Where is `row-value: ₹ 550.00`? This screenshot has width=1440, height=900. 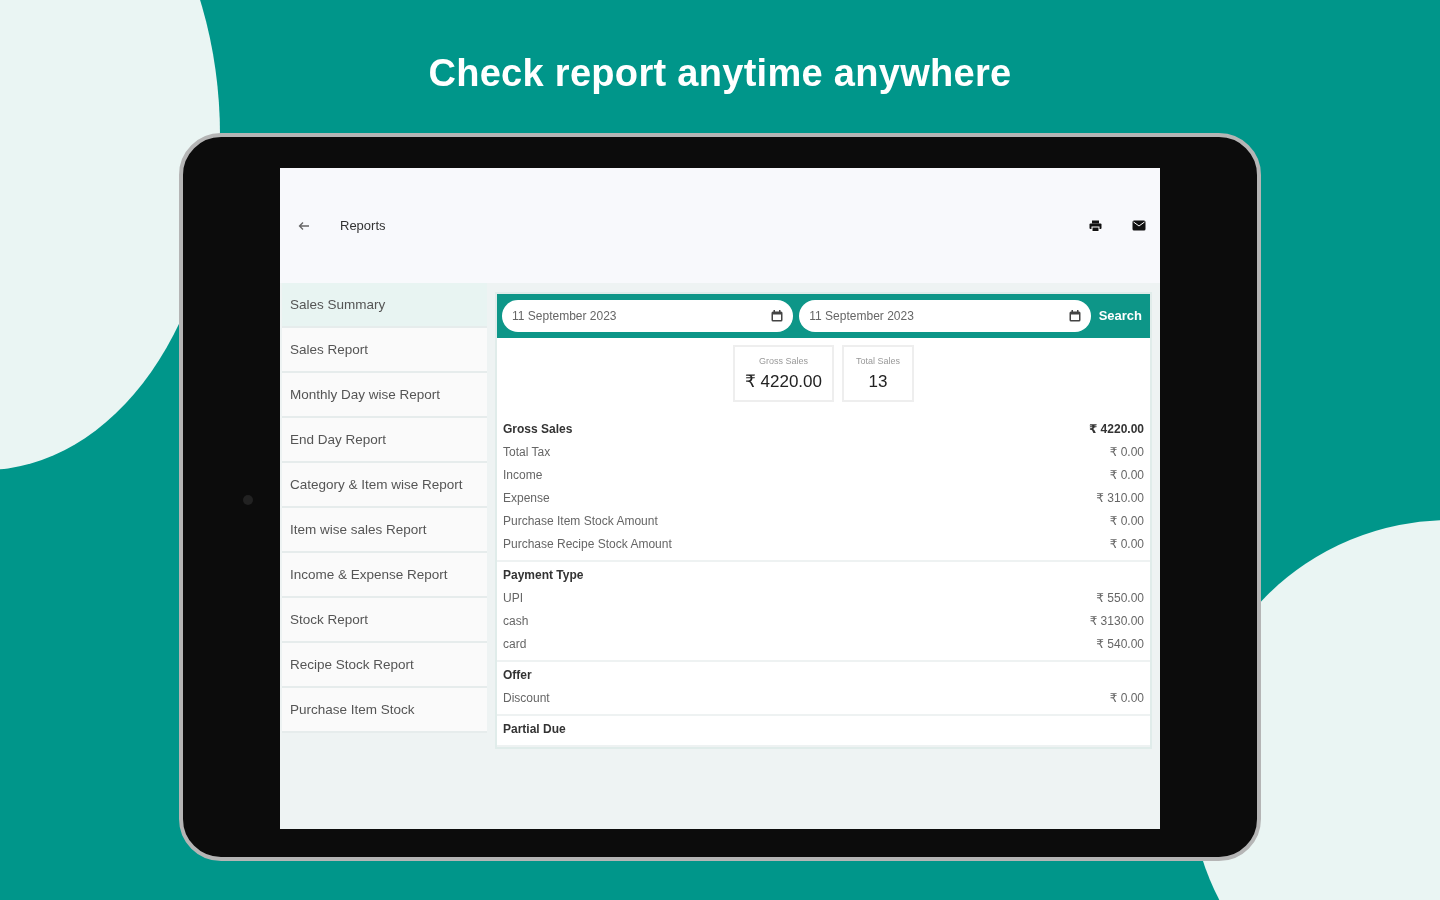 row-value: ₹ 550.00 is located at coordinates (1120, 598).